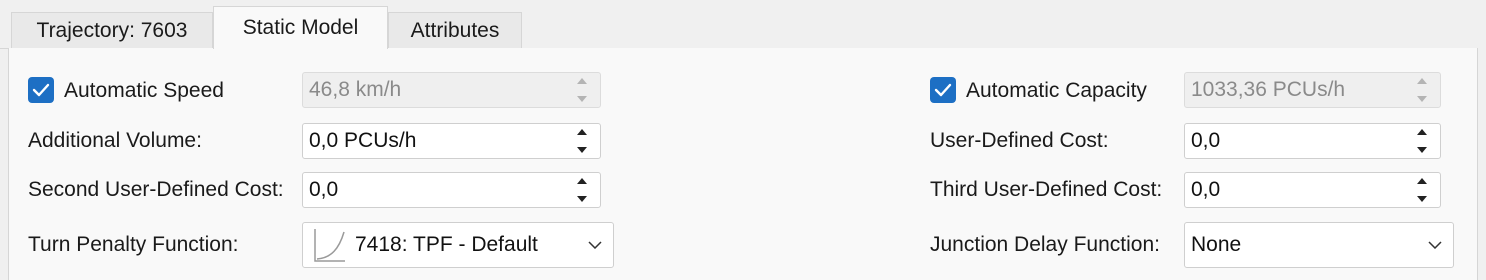 This screenshot has height=280, width=1486. I want to click on third-user-defined-cost-field: 0,0, so click(1312, 190).